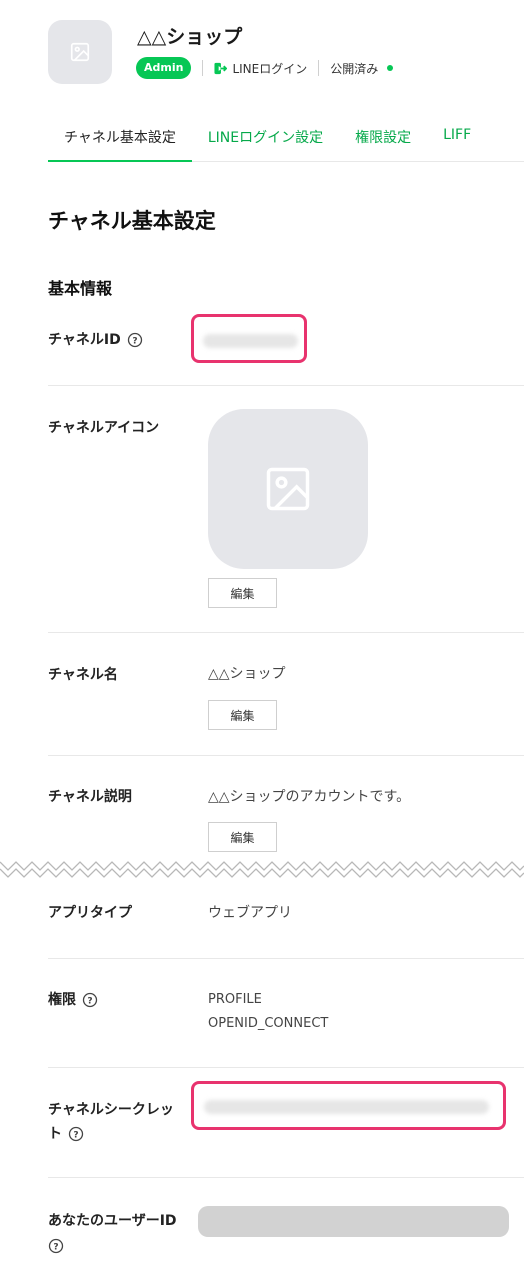 Image resolution: width=524 pixels, height=1273 pixels. I want to click on channel-name-value: △△ショップ, so click(247, 674).